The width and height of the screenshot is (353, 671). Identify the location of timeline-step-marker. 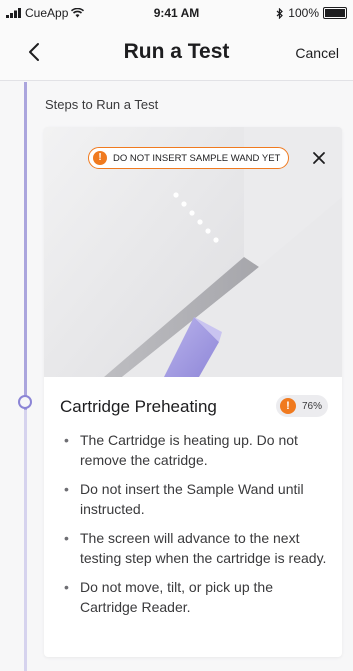
(25, 402).